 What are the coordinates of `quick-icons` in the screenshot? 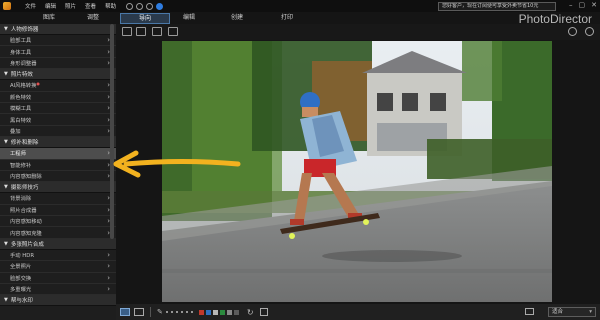 It's located at (145, 6).